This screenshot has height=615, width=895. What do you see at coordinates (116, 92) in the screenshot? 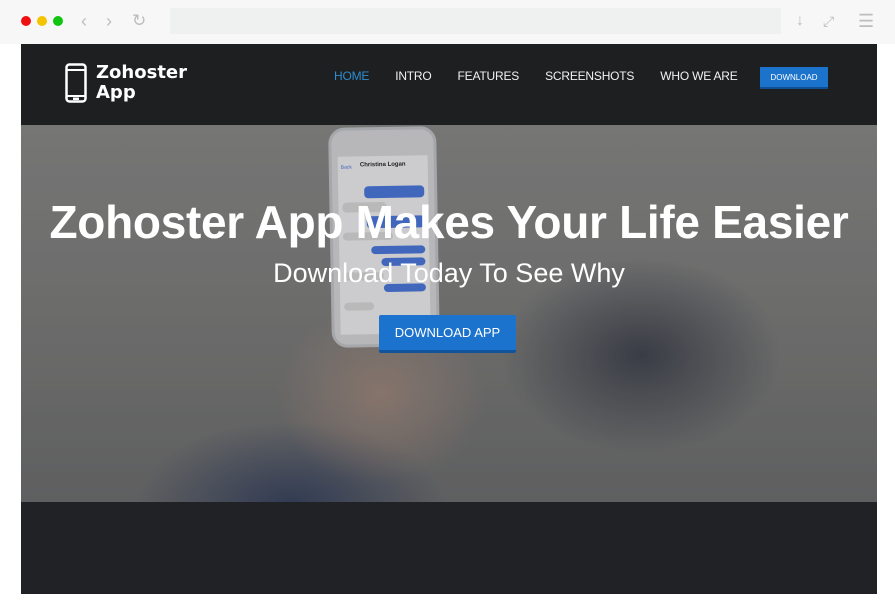
I see `logo-line-2: App` at bounding box center [116, 92].